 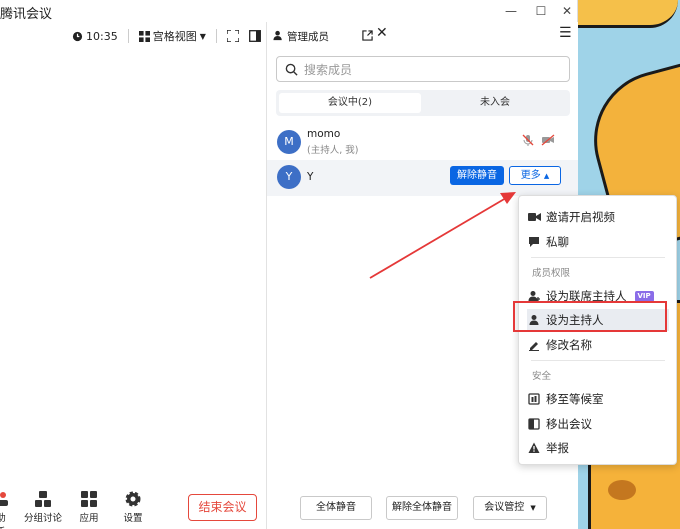 I want to click on edit-icon, so click(x=534, y=345).